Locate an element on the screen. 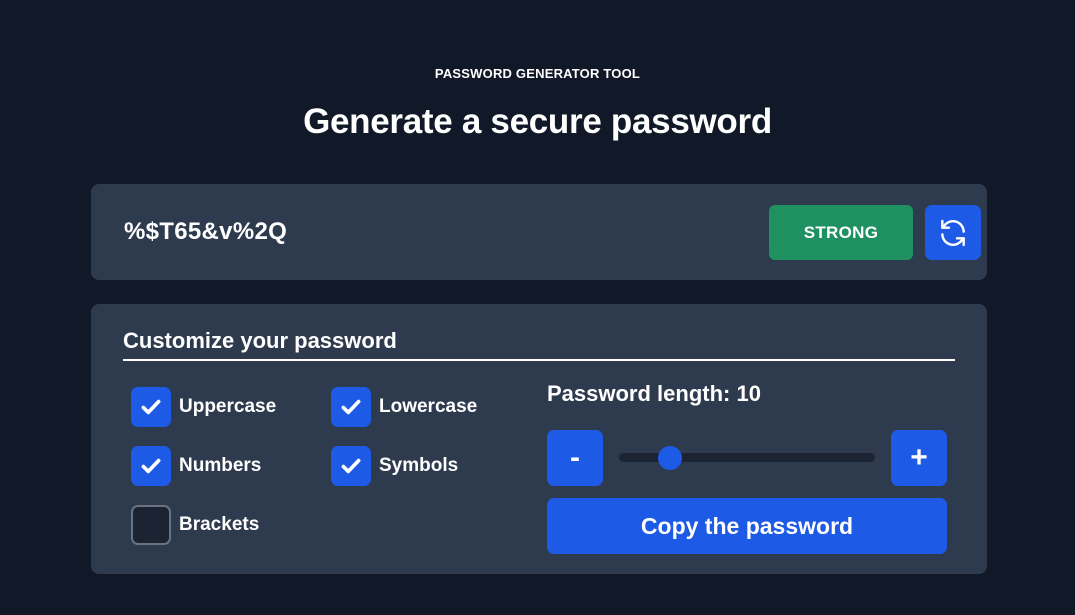  refresh-icon is located at coordinates (953, 232).